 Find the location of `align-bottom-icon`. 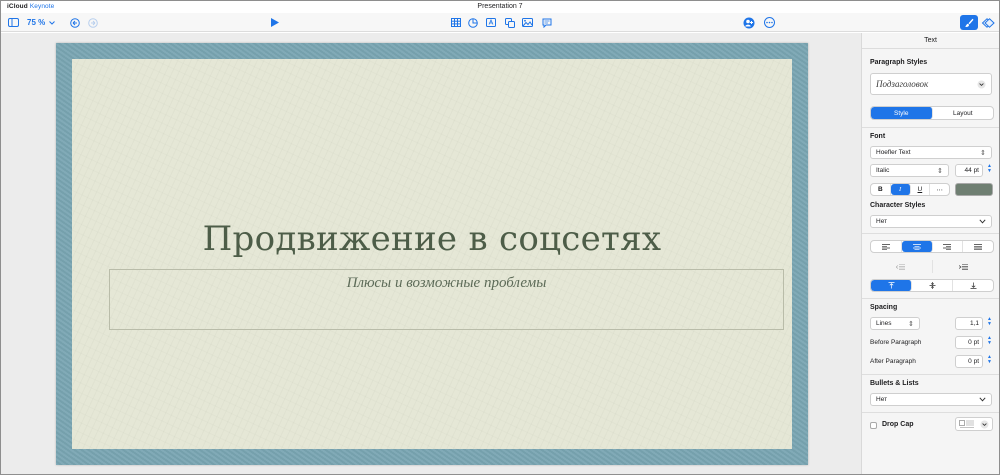

align-bottom-icon is located at coordinates (973, 285).